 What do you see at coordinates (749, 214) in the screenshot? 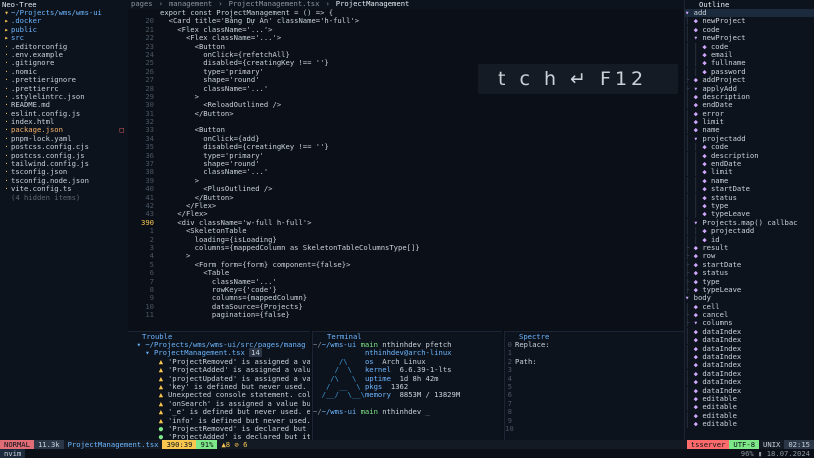
I see `outline-item: │ │ ◆ typeLeave` at bounding box center [749, 214].